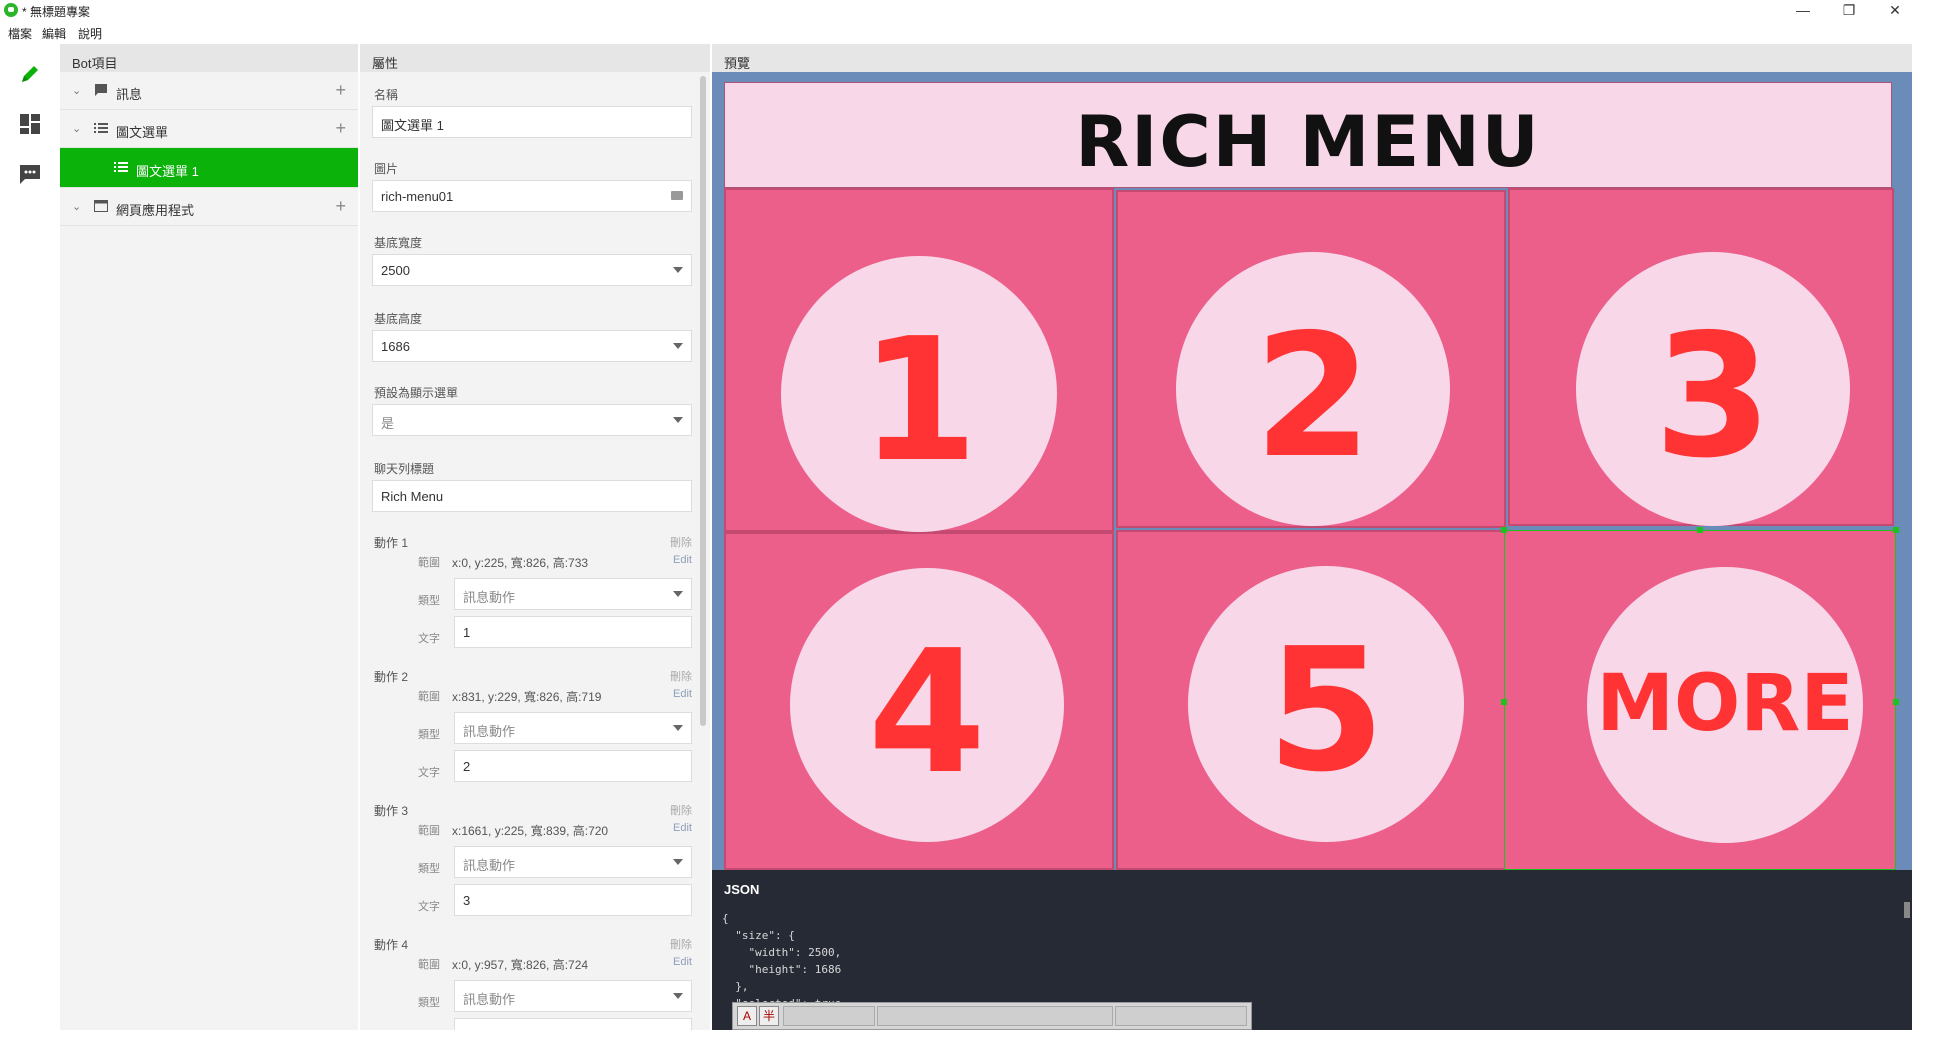 This screenshot has height=1038, width=1938. I want to click on richmenu-circle: 1, so click(919, 394).